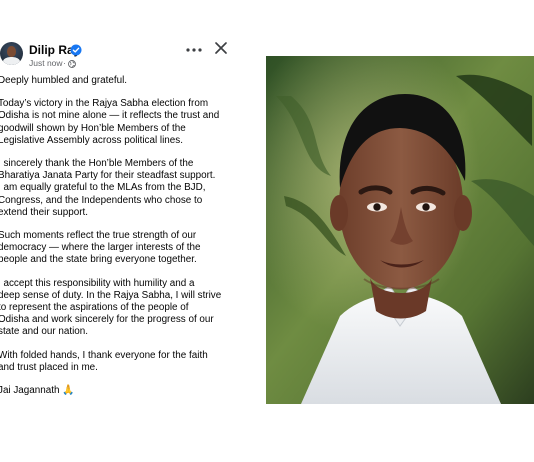 The width and height of the screenshot is (534, 462). What do you see at coordinates (377, 207) in the screenshot?
I see `left-pupil` at bounding box center [377, 207].